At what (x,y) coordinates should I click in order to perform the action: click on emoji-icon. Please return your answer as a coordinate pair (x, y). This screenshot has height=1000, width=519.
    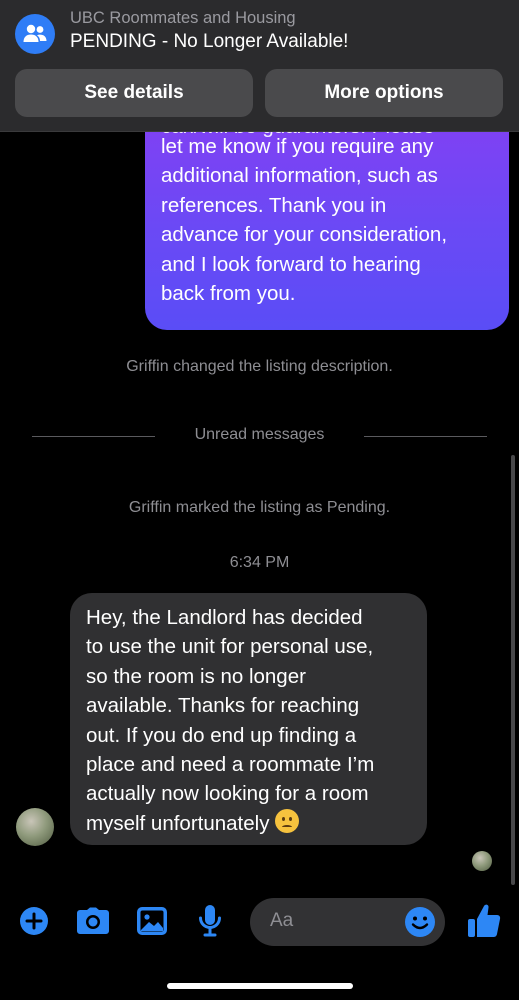
    Looking at the image, I should click on (420, 922).